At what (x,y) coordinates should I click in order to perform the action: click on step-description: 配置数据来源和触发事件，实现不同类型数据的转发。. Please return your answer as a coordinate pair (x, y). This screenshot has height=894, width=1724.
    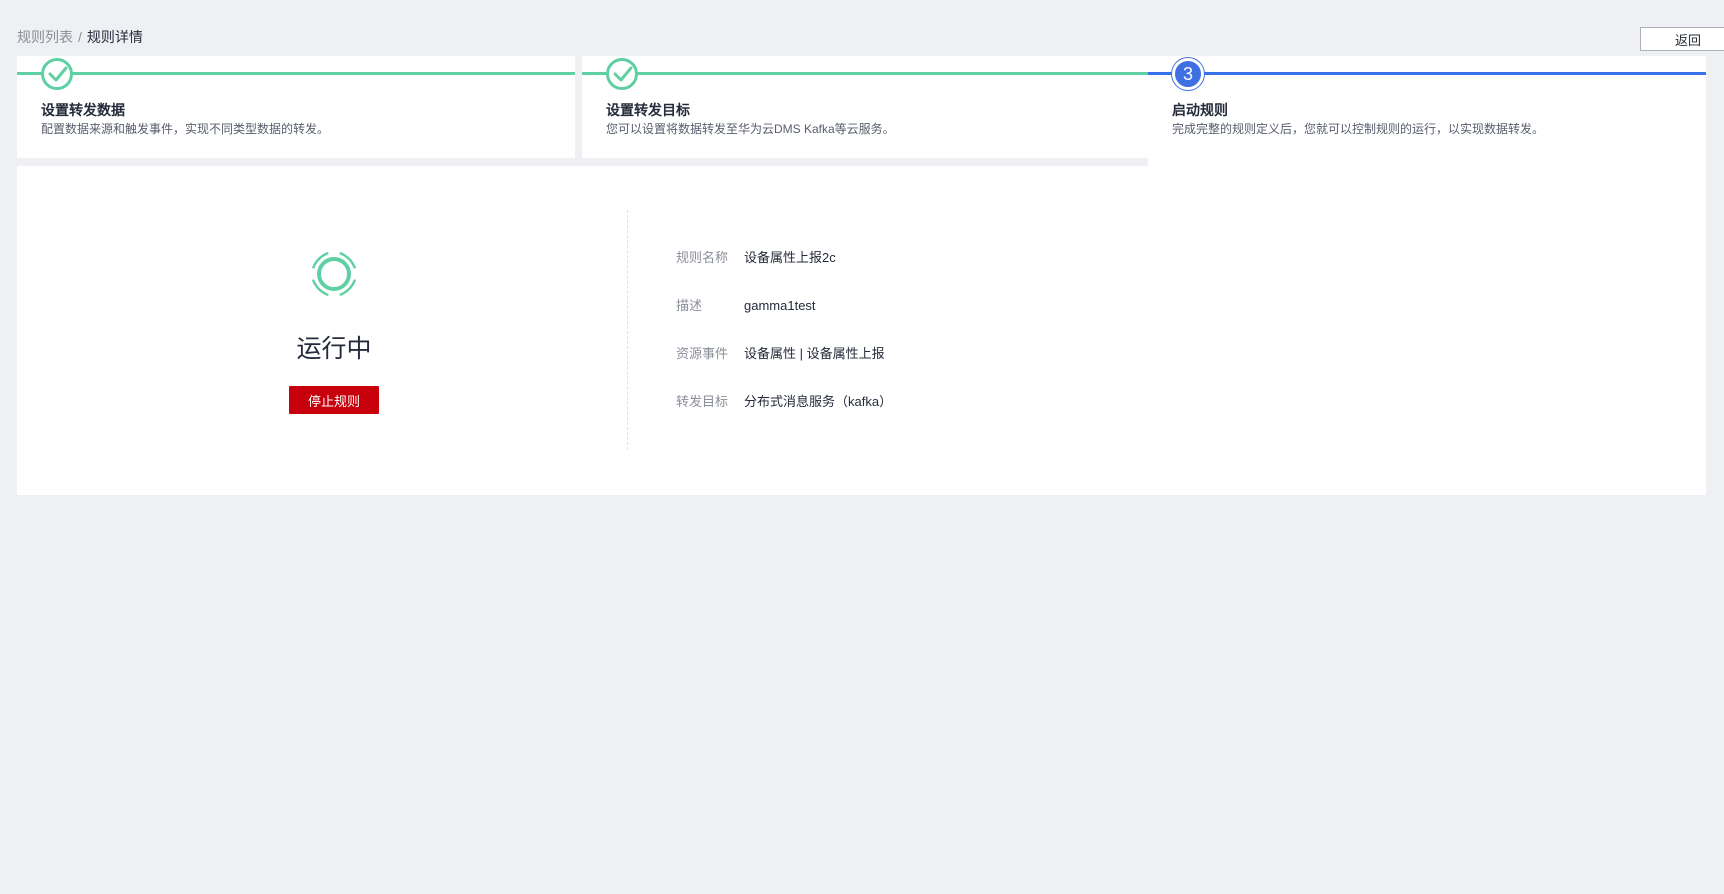
    Looking at the image, I should click on (185, 129).